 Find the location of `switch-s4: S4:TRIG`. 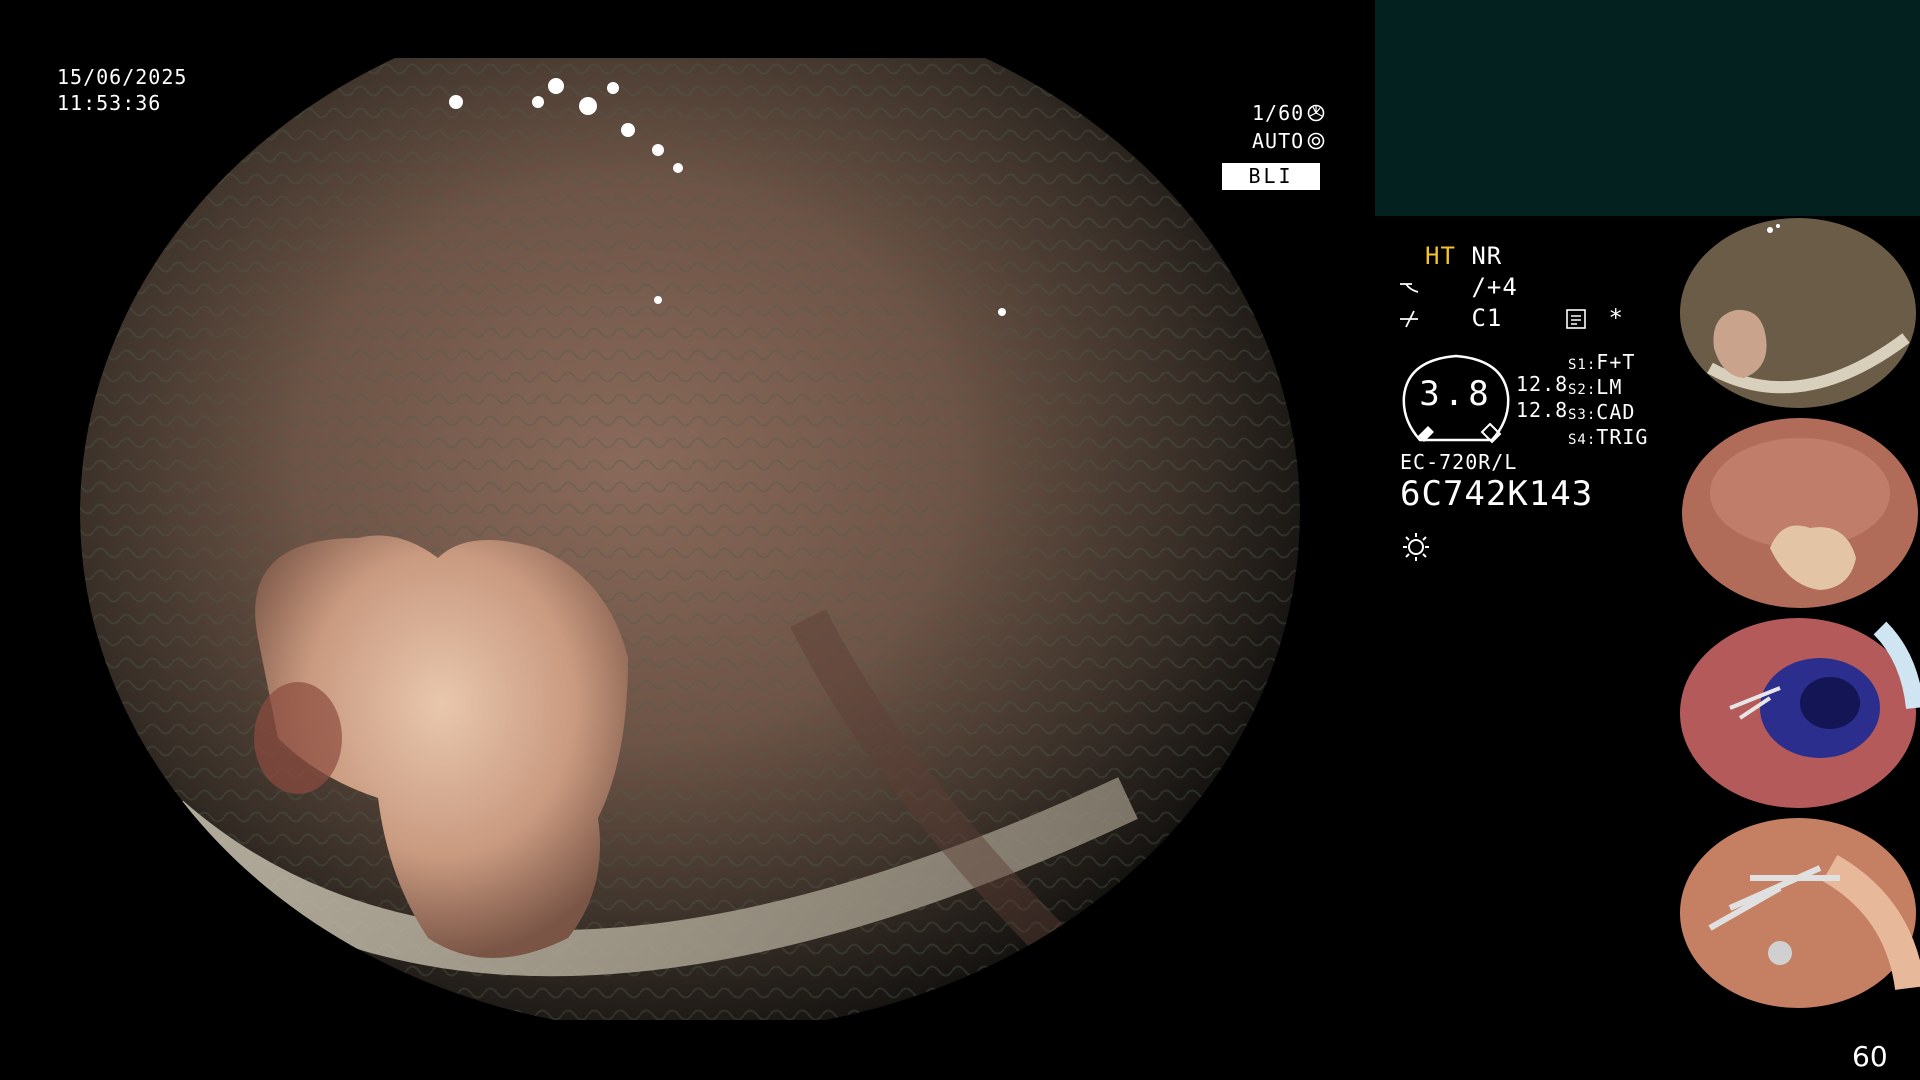

switch-s4: S4:TRIG is located at coordinates (1608, 437).